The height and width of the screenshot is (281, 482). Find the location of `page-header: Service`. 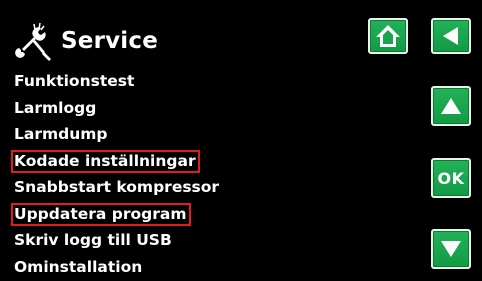

page-header: Service is located at coordinates (84, 41).